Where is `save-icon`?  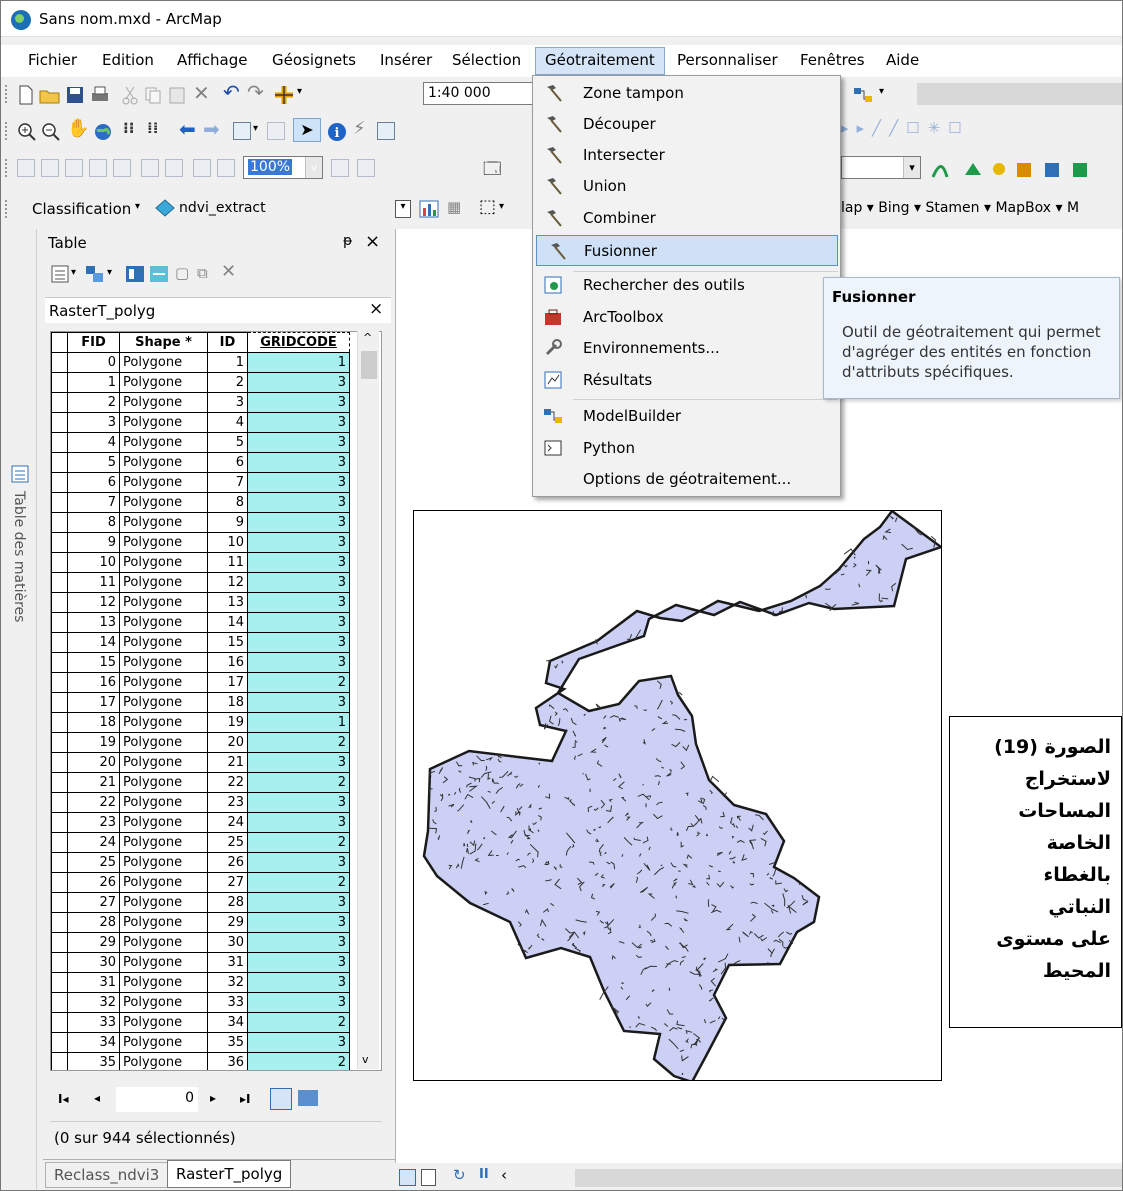 save-icon is located at coordinates (75, 95).